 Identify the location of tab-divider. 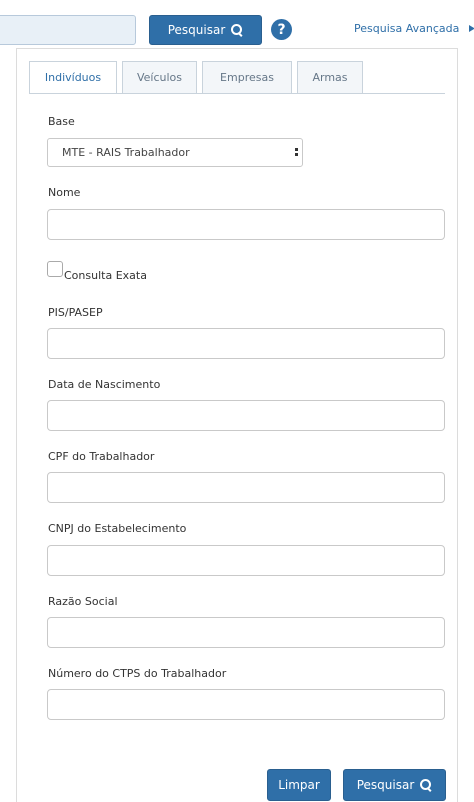
(237, 93).